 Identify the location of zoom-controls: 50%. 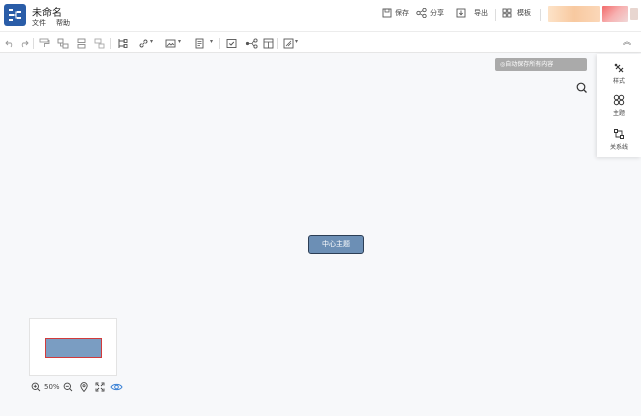
(77, 387).